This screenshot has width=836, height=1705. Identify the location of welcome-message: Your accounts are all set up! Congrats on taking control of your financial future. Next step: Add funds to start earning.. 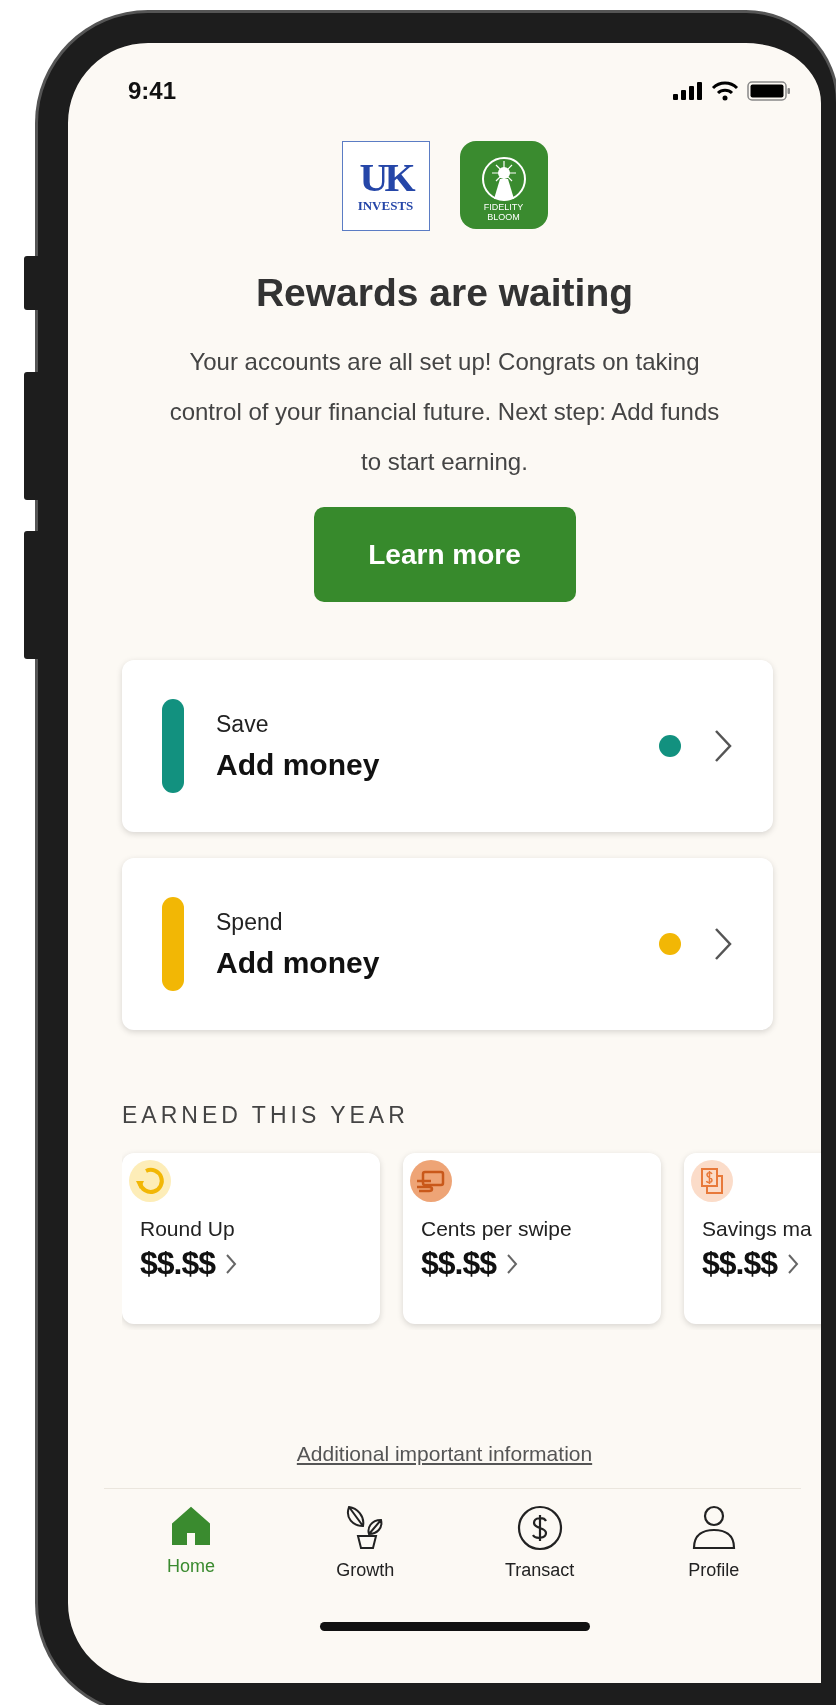
(444, 412).